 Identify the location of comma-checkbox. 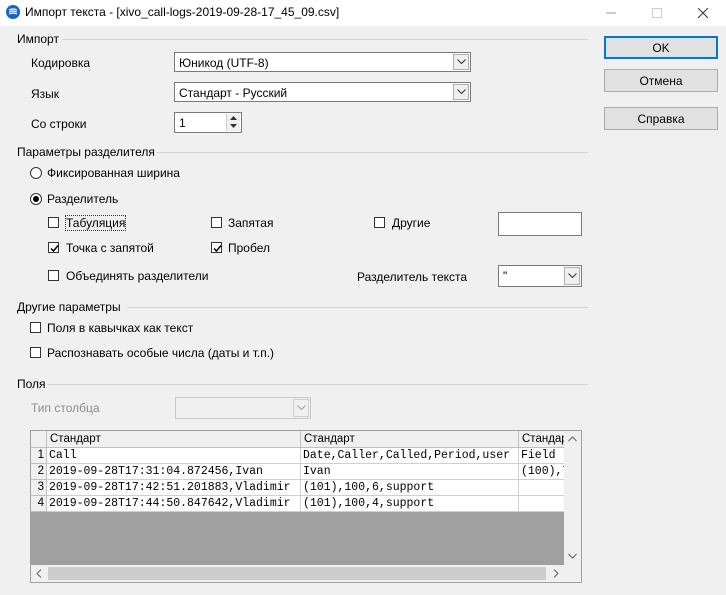
(216, 222).